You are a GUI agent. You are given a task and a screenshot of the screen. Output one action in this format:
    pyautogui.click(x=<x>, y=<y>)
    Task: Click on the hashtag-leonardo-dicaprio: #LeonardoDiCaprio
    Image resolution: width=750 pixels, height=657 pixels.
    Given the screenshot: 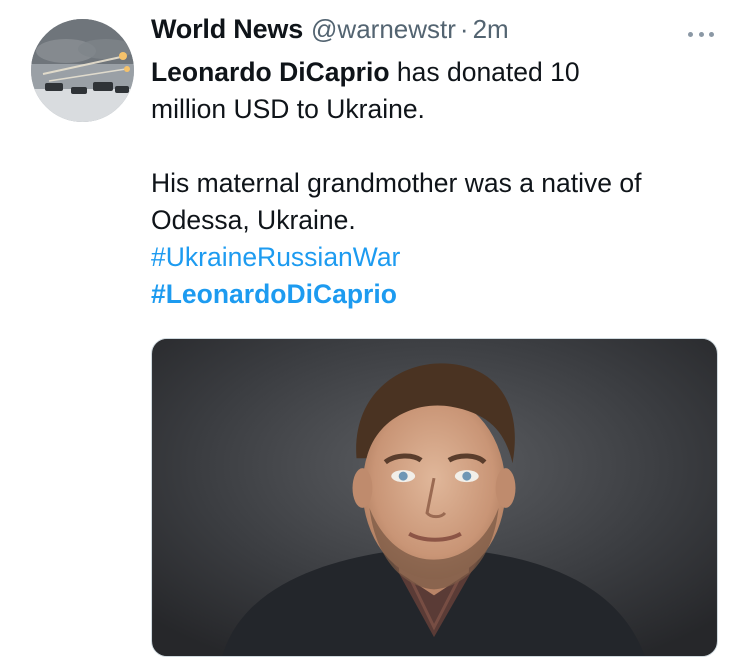 What is the action you would take?
    pyautogui.click(x=436, y=294)
    